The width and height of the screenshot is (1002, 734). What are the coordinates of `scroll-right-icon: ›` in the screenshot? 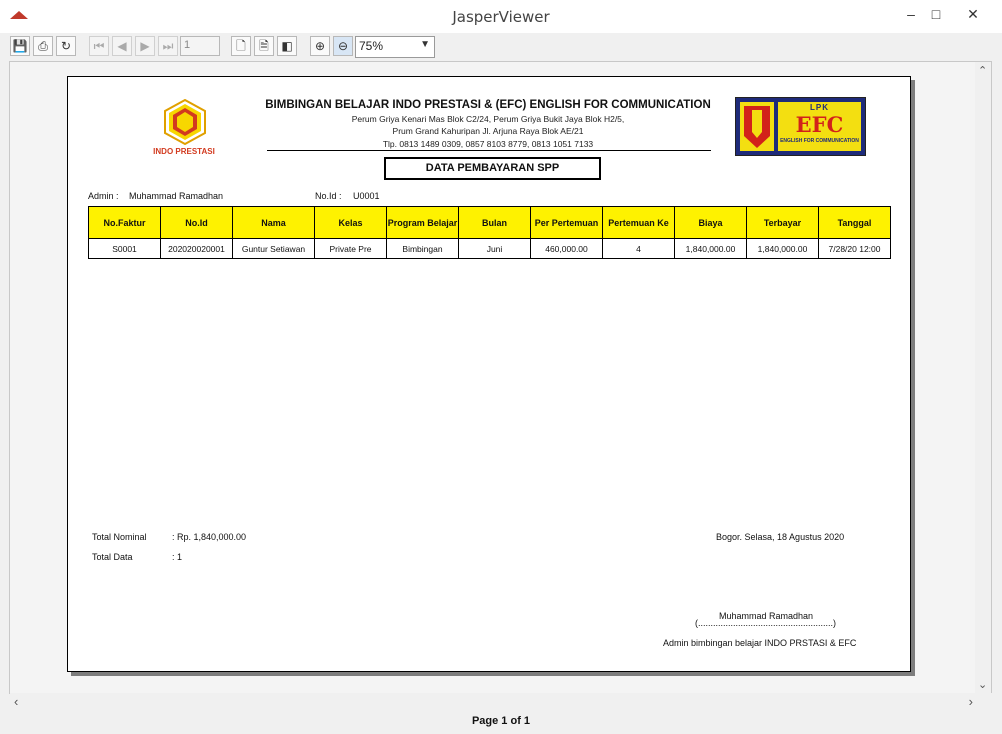 It's located at (971, 701).